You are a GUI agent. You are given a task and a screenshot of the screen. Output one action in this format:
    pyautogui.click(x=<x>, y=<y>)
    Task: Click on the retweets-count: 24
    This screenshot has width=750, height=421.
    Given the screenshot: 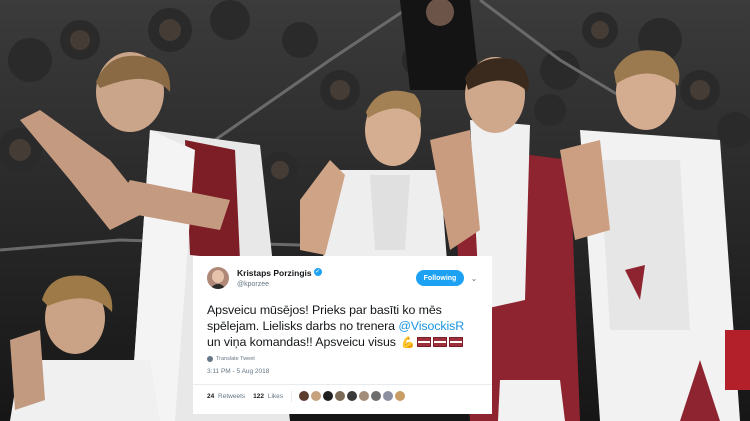 What is the action you would take?
    pyautogui.click(x=211, y=396)
    